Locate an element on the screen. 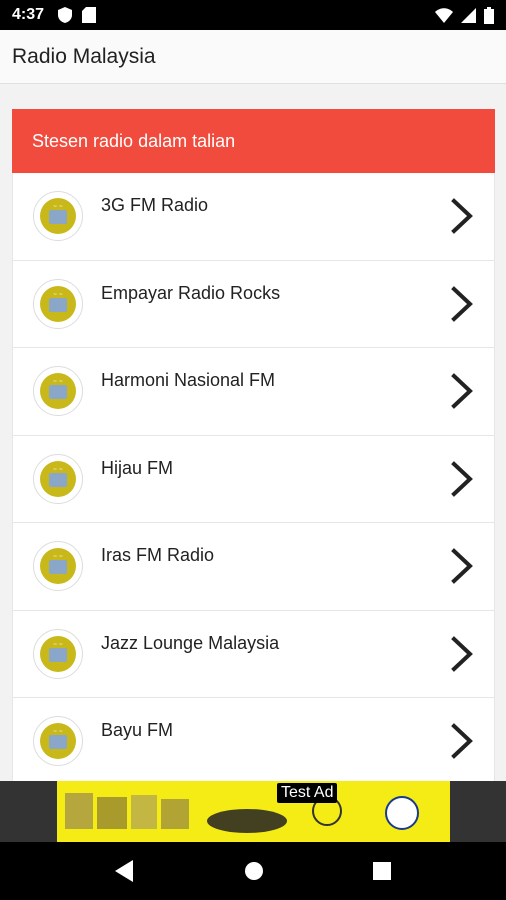 Image resolution: width=506 pixels, height=900 pixels. status-time: 4:37 is located at coordinates (28, 14).